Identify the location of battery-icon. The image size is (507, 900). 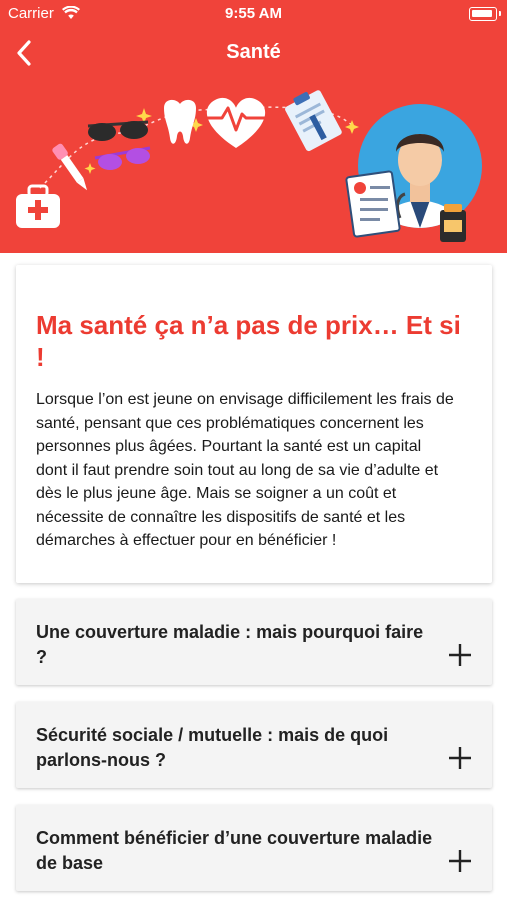
(485, 14).